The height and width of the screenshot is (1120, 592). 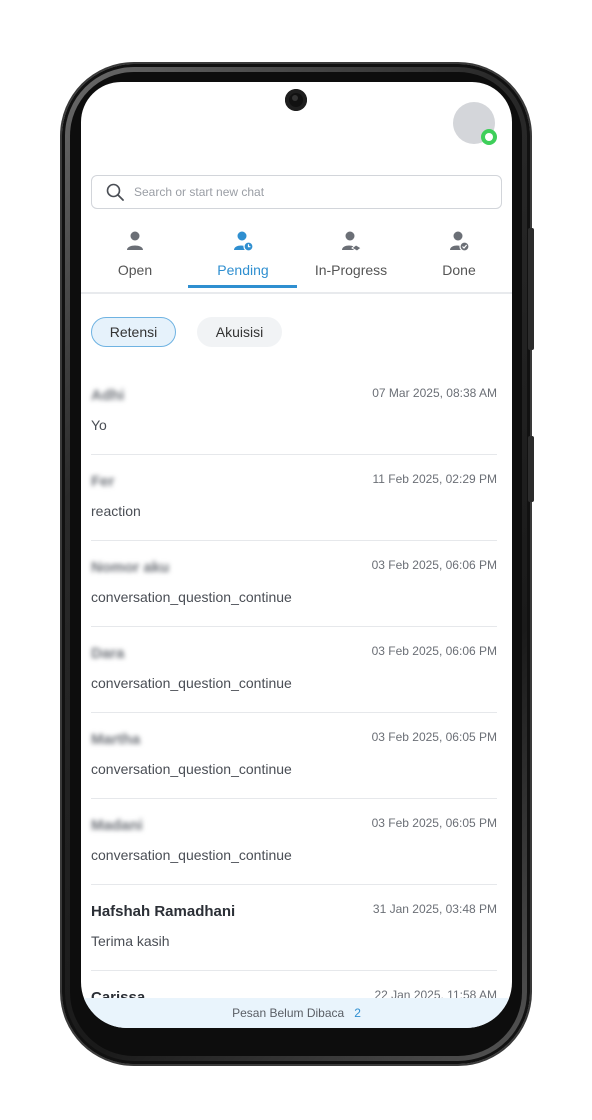 I want to click on chat-name: Nomor aku, so click(x=130, y=567).